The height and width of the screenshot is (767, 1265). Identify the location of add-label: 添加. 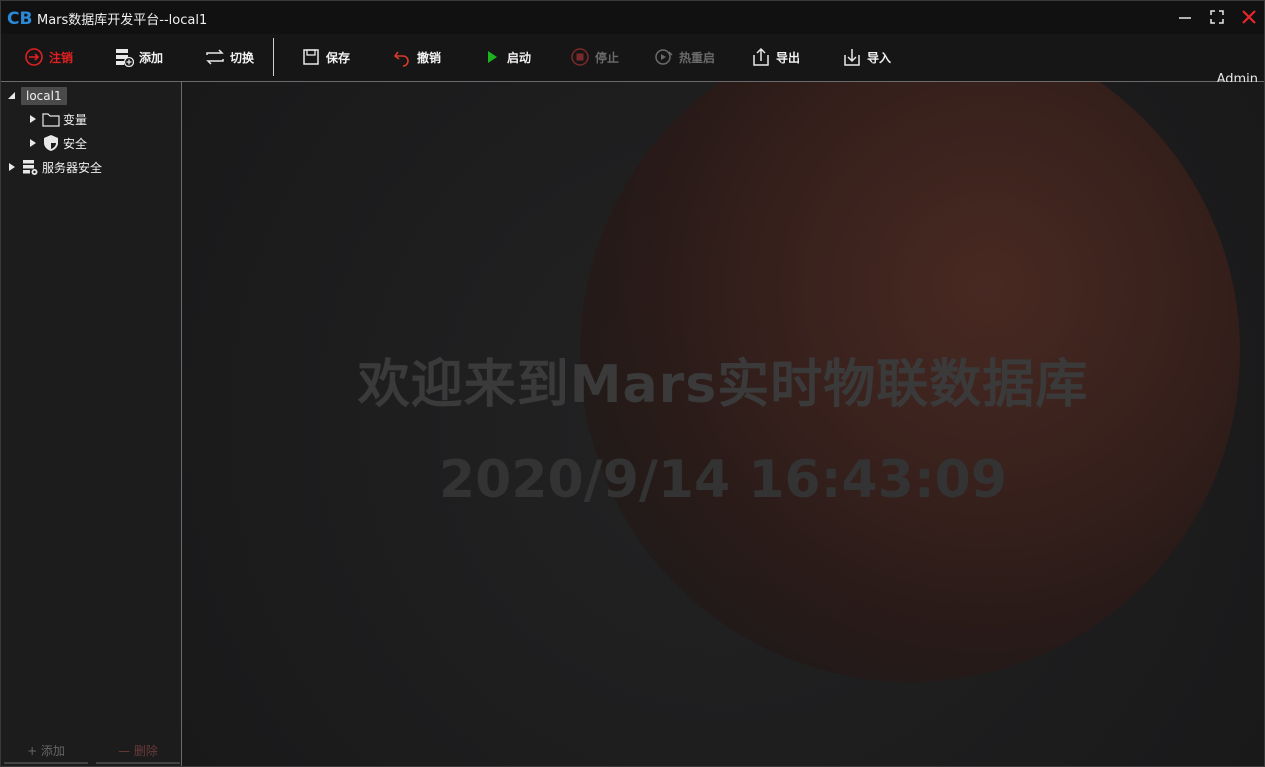
(151, 57).